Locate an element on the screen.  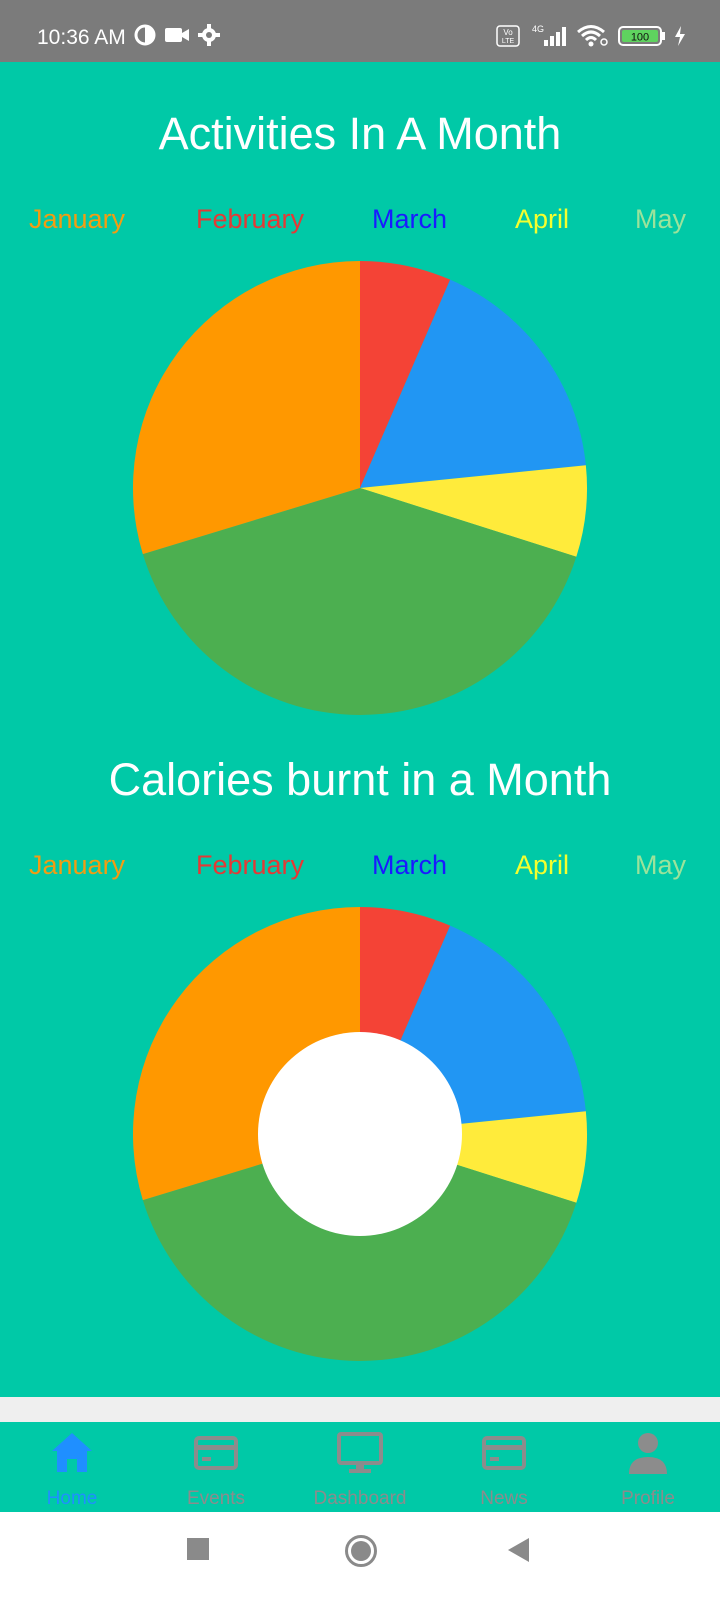
nav-item-profile: Profile is located at coordinates (648, 1467).